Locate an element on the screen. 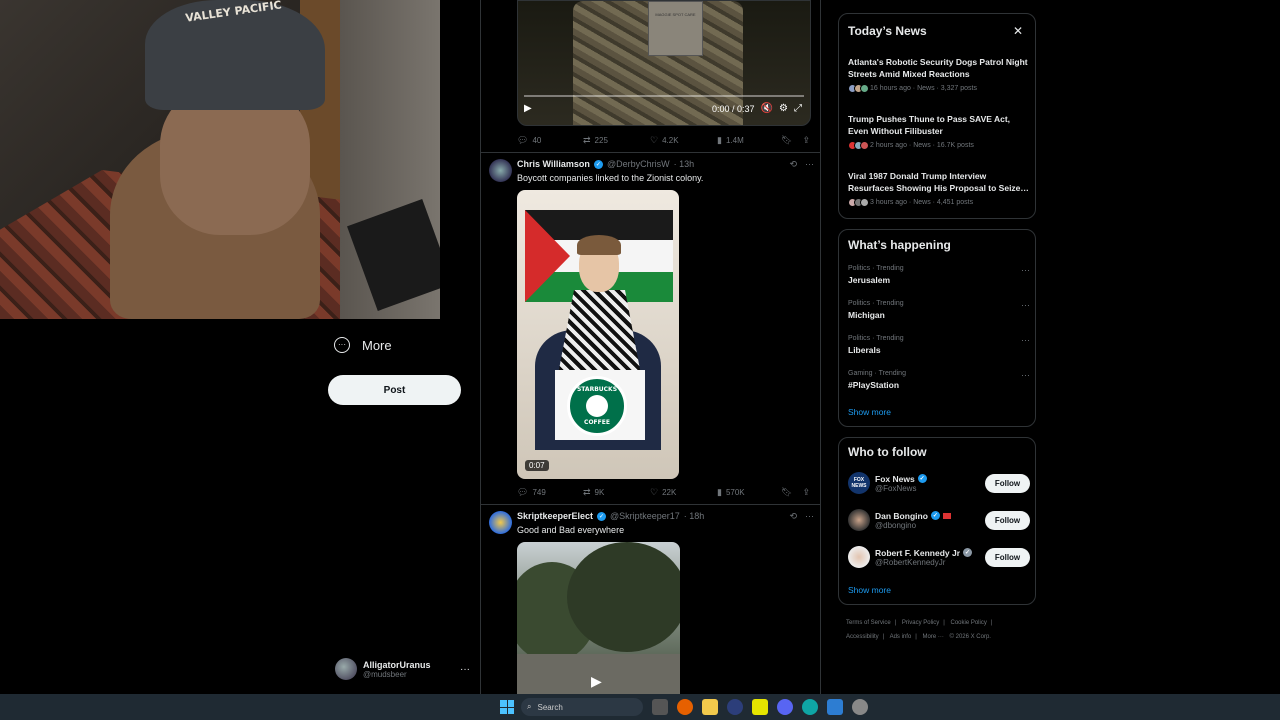 This screenshot has width=1280, height=720. privacy-link: Privacy Policy is located at coordinates (920, 623).